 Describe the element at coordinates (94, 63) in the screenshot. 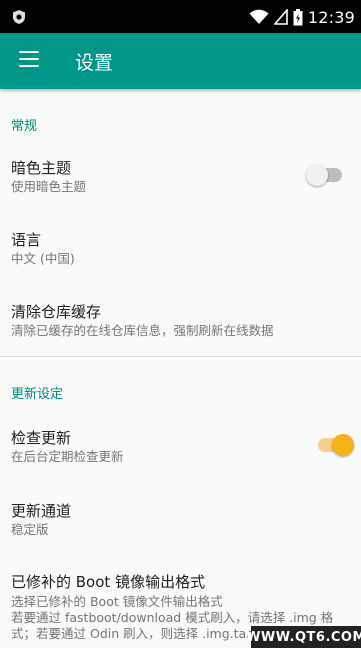

I see `page-title: 设置` at that location.